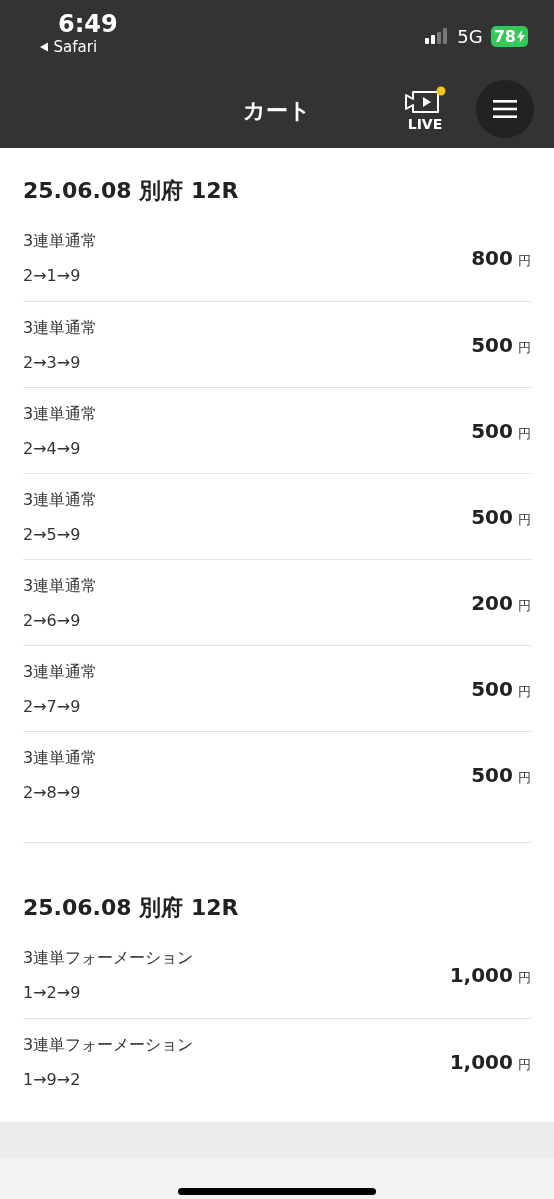 This screenshot has height=1199, width=554. I want to click on network-label: 5G, so click(470, 36).